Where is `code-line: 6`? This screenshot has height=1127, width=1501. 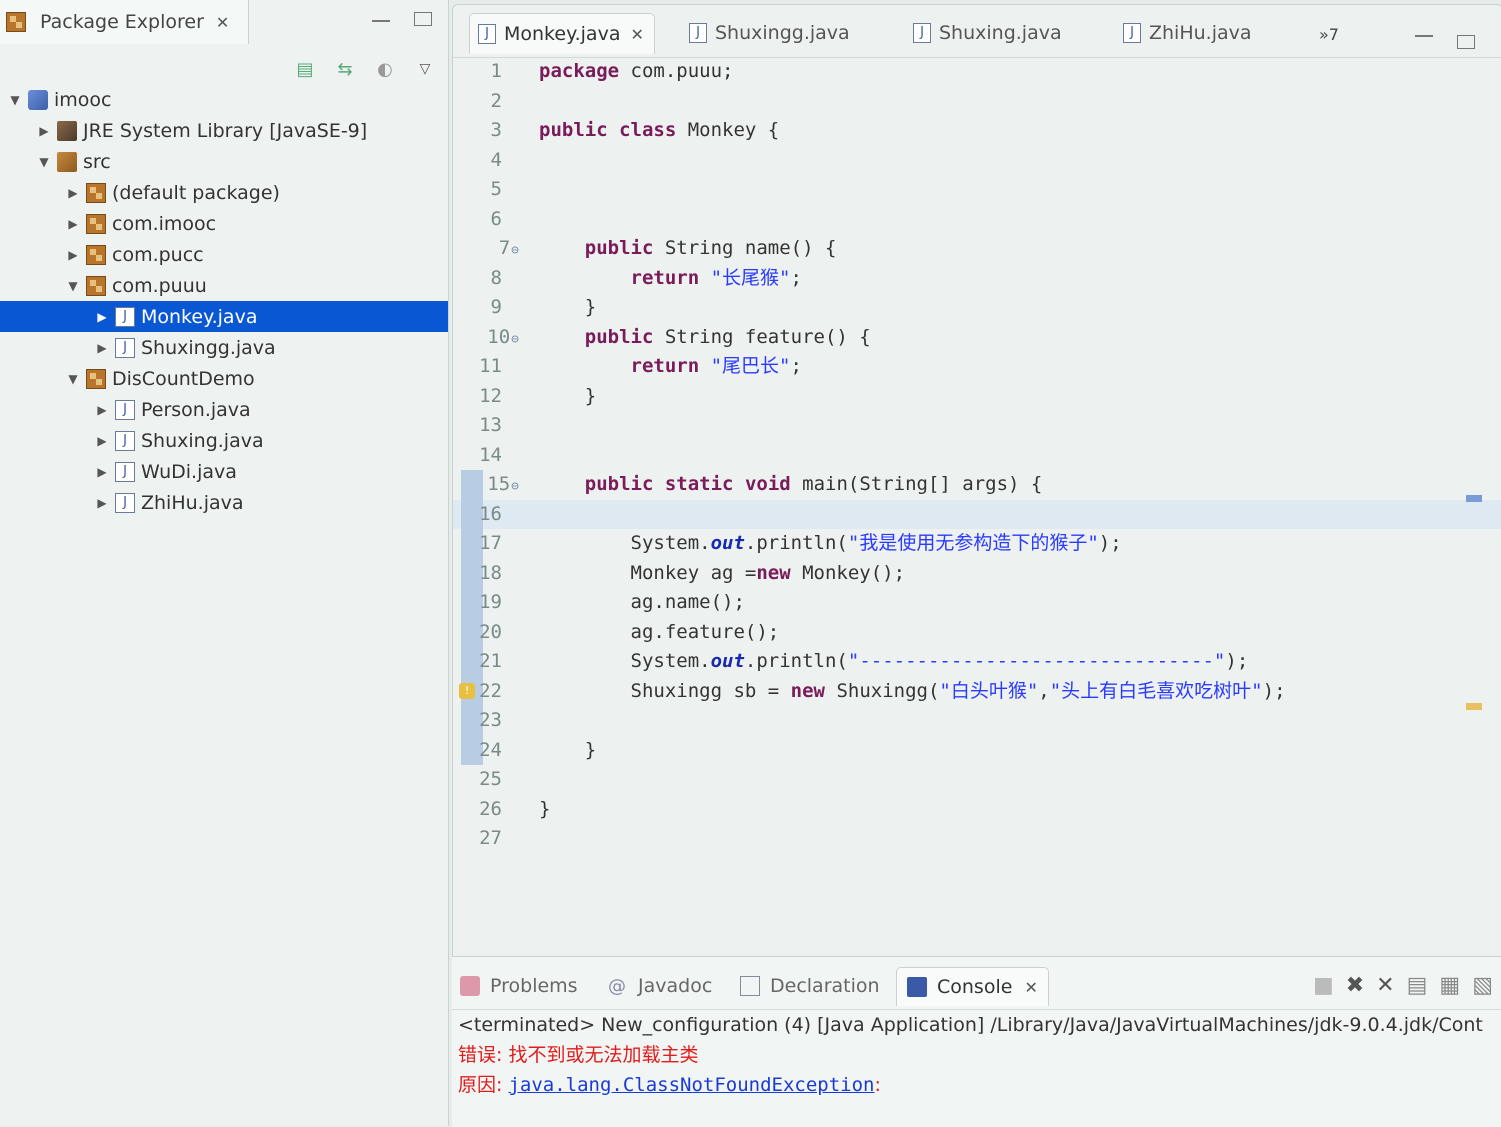 code-line: 6 is located at coordinates (977, 220).